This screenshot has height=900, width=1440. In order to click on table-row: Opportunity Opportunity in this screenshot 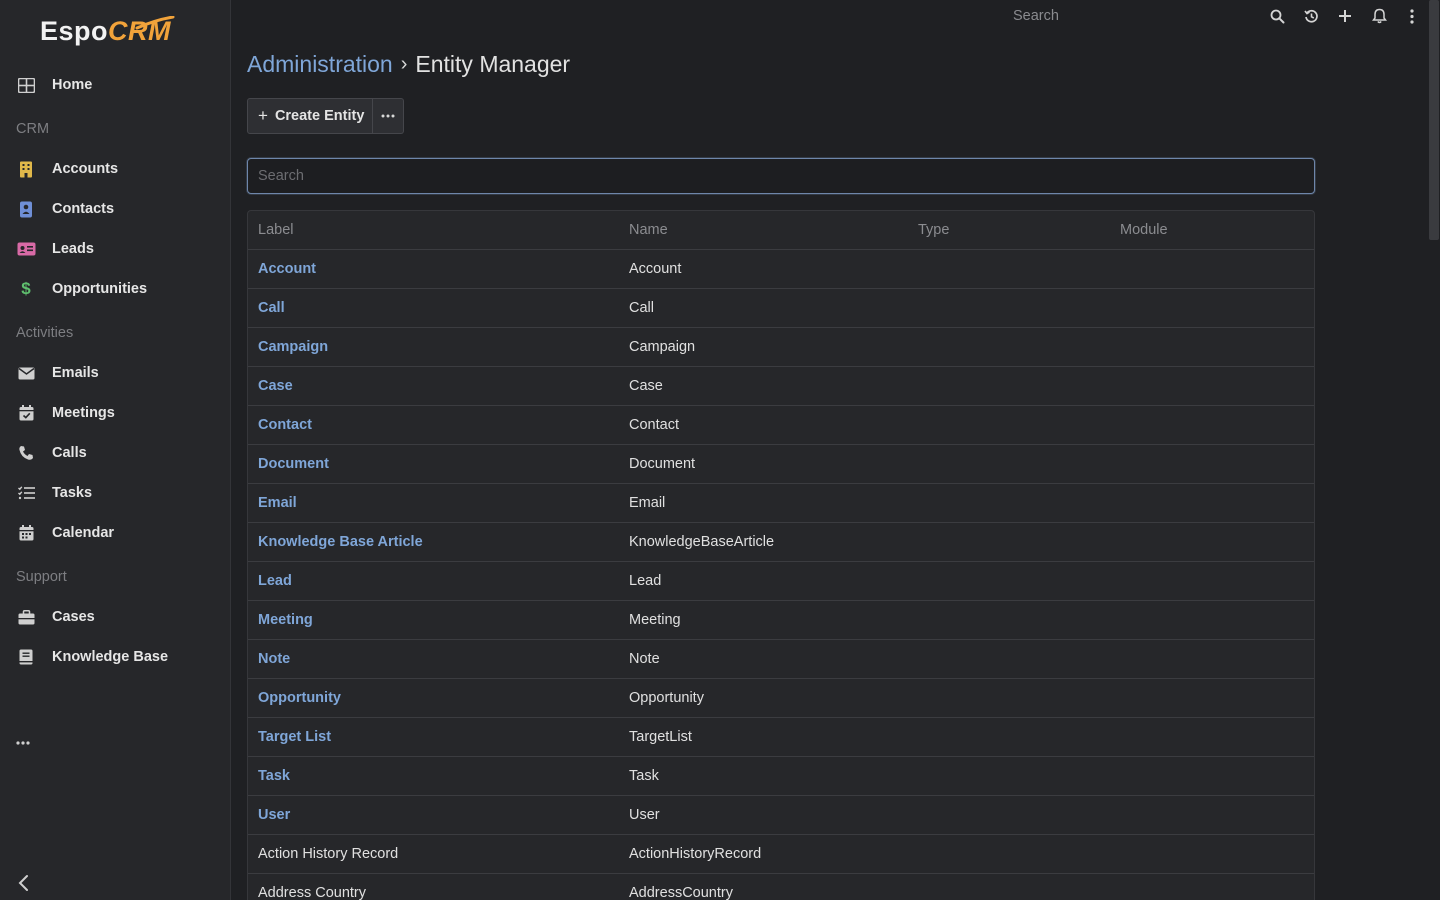, I will do `click(781, 698)`.